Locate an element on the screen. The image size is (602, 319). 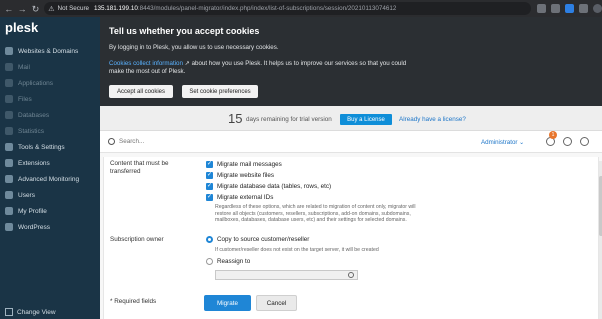
monitoring-icon is located at coordinates (9, 179).